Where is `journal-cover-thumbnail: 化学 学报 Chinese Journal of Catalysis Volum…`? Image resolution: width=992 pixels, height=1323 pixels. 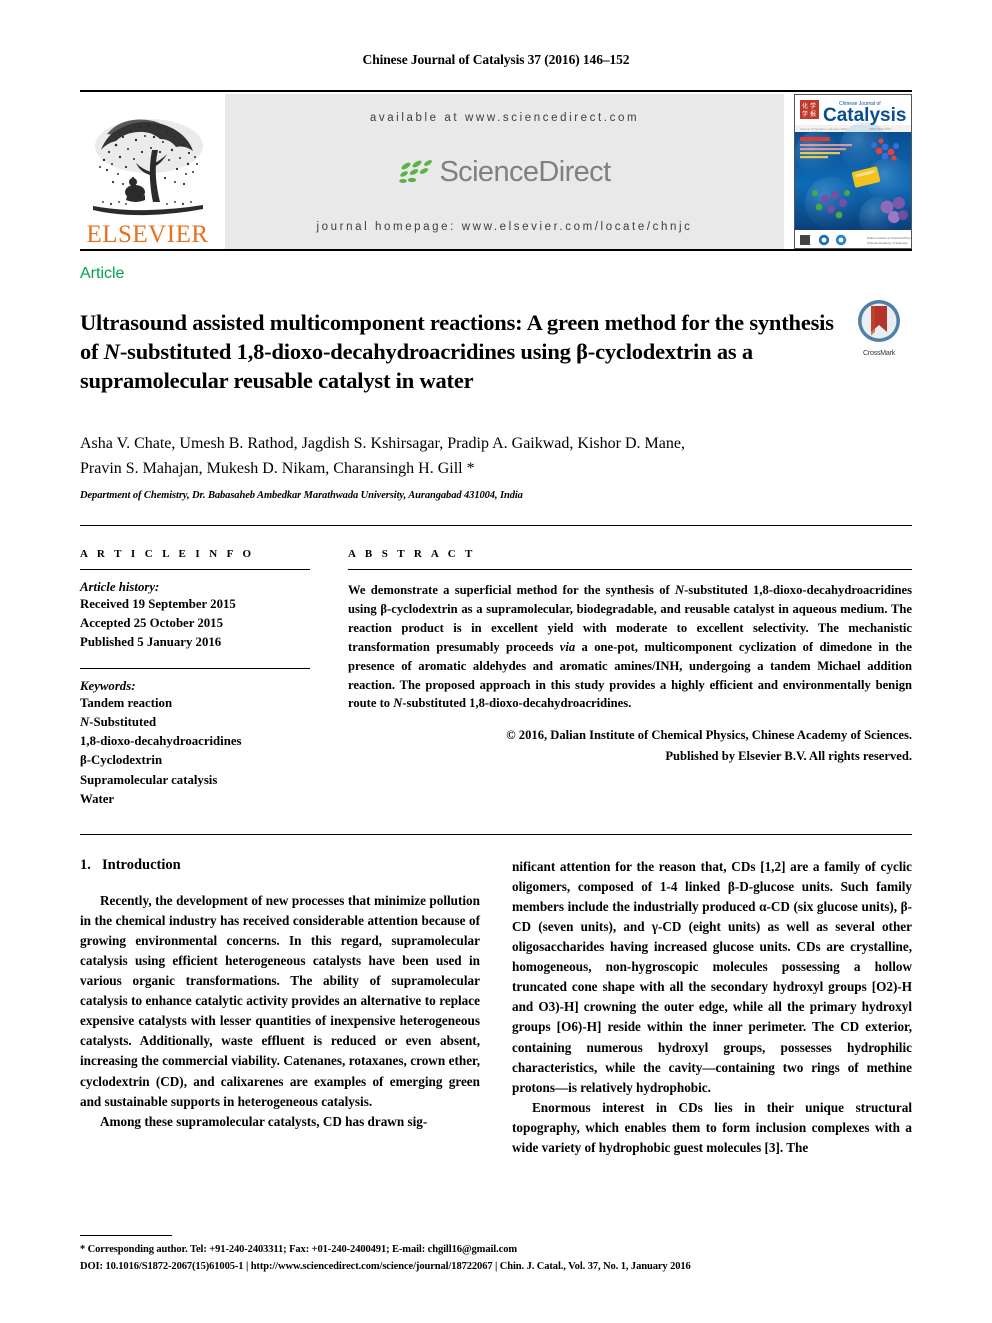
journal-cover-thumbnail: 化学 学报 Chinese Journal of Catalysis Volum… is located at coordinates (853, 171).